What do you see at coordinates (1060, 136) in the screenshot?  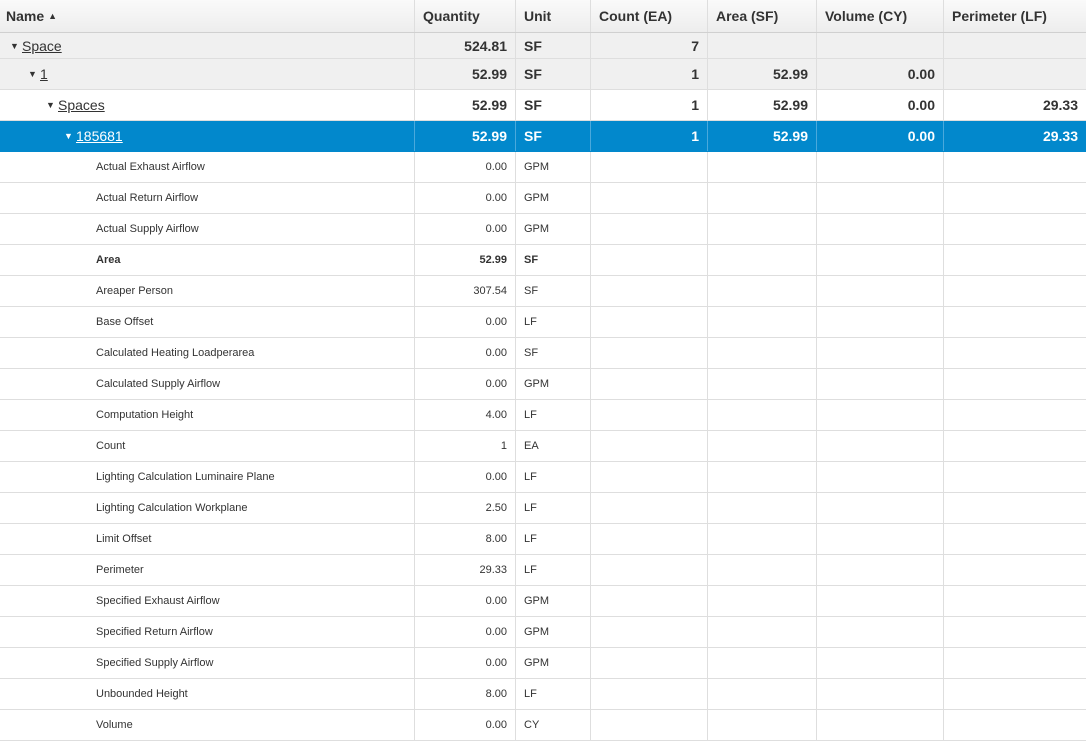 I see `perimeter-cell: 29.33` at bounding box center [1060, 136].